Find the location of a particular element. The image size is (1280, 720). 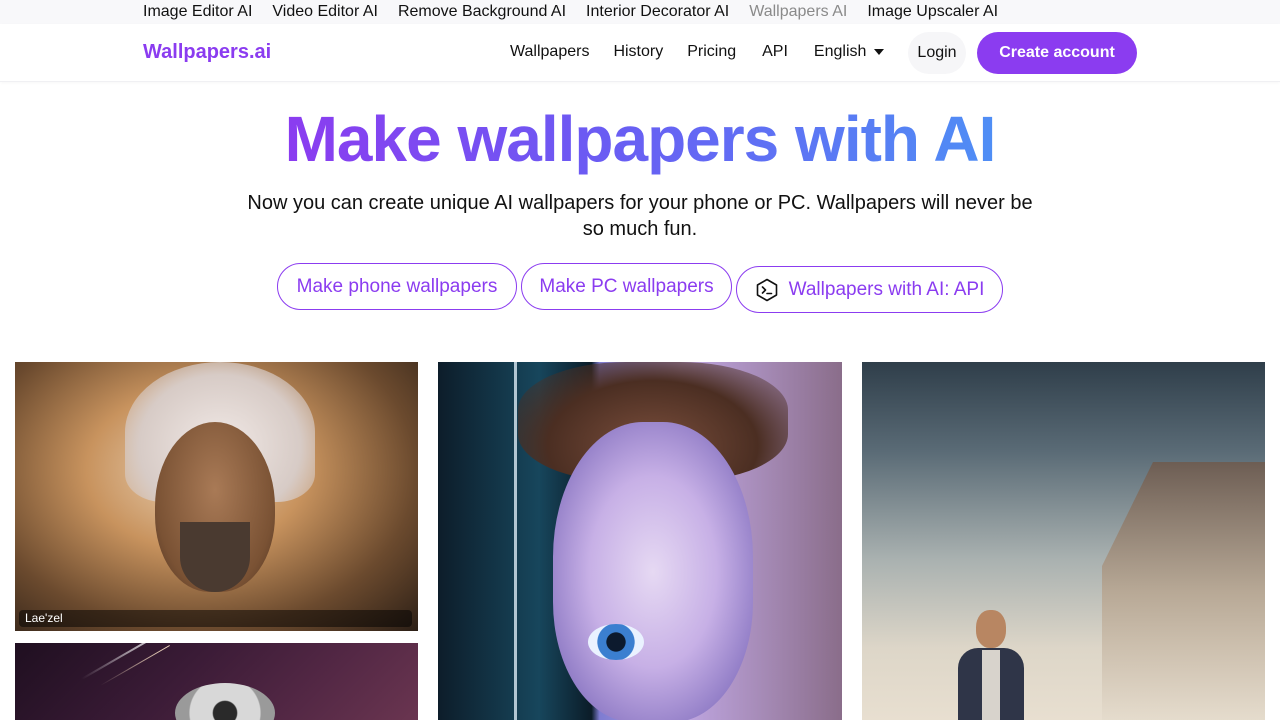

terminal-hexagon-icon is located at coordinates (766, 289).